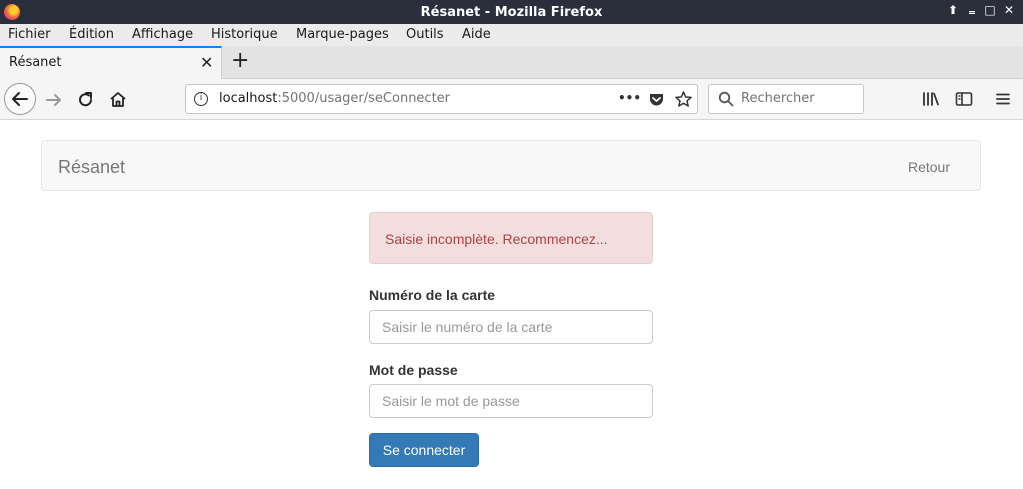 The height and width of the screenshot is (489, 1023). Describe the element at coordinates (425, 34) in the screenshot. I see `menu-outils: Outils` at that location.